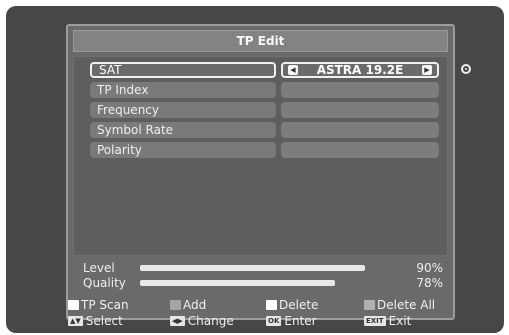  What do you see at coordinates (300, 321) in the screenshot?
I see `legend-enter-label: Enter` at bounding box center [300, 321].